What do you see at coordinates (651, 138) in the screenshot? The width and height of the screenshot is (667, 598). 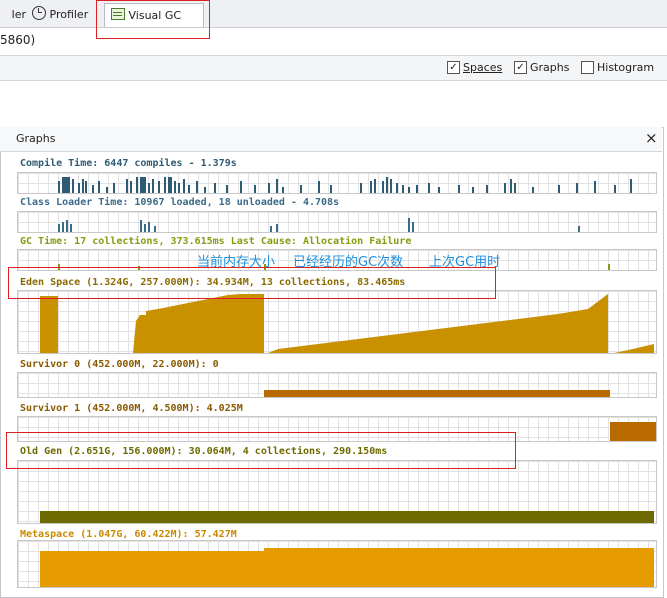 I see `close-icon: ×` at bounding box center [651, 138].